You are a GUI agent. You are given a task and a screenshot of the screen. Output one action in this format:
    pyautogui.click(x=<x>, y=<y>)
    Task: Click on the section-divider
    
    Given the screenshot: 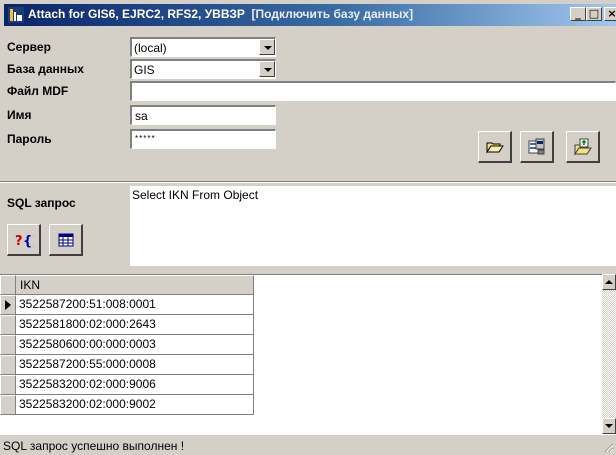 What is the action you would take?
    pyautogui.click(x=308, y=182)
    